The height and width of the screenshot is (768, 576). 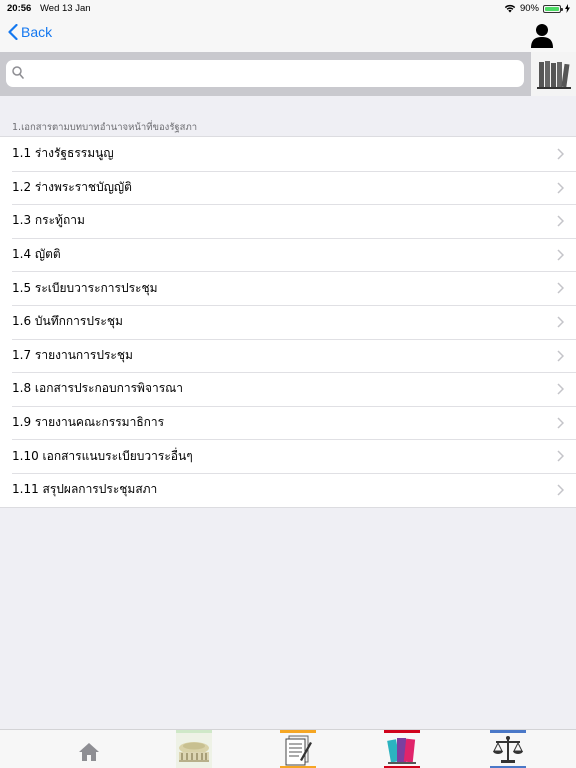 What do you see at coordinates (19, 8) in the screenshot?
I see `status-time: 20:56` at bounding box center [19, 8].